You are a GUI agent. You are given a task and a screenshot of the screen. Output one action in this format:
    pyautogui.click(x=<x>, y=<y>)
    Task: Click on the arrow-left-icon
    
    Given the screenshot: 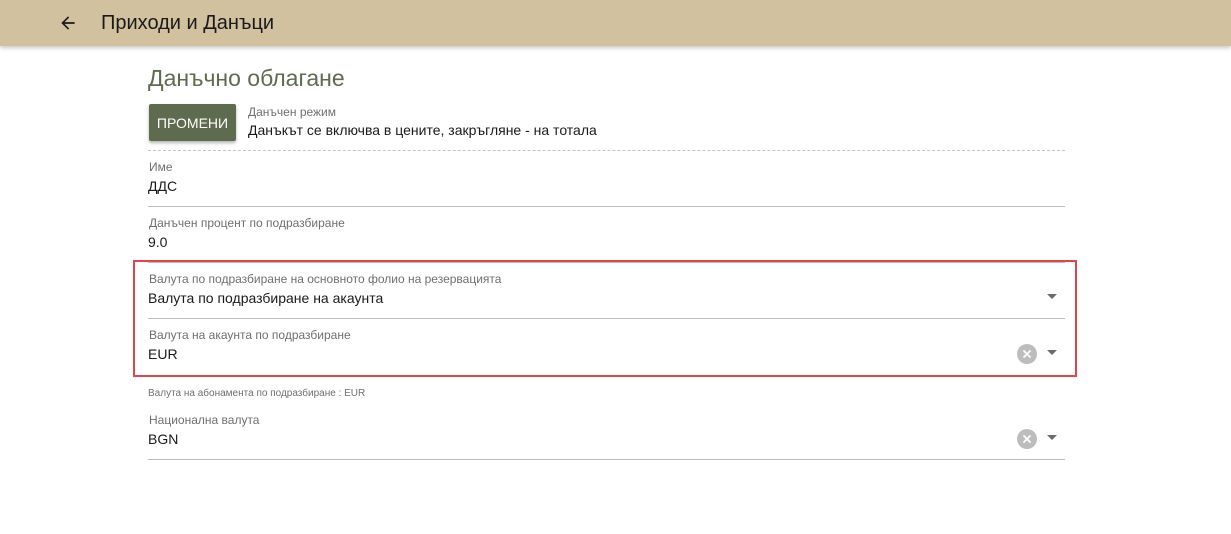 What is the action you would take?
    pyautogui.click(x=68, y=23)
    